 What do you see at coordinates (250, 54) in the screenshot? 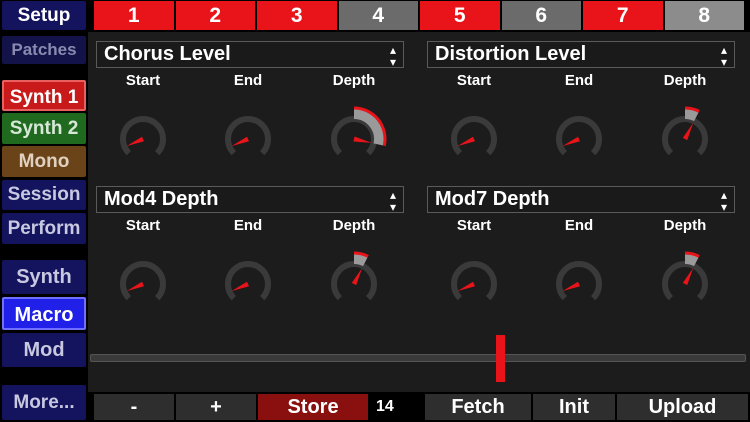
I see `macro-select-1: Chorus Level ▴ ▾` at bounding box center [250, 54].